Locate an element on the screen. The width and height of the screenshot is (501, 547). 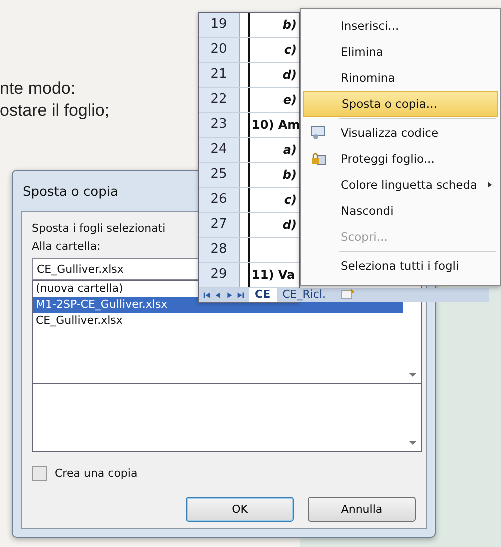
sheet-nav-first-icon is located at coordinates (207, 295).